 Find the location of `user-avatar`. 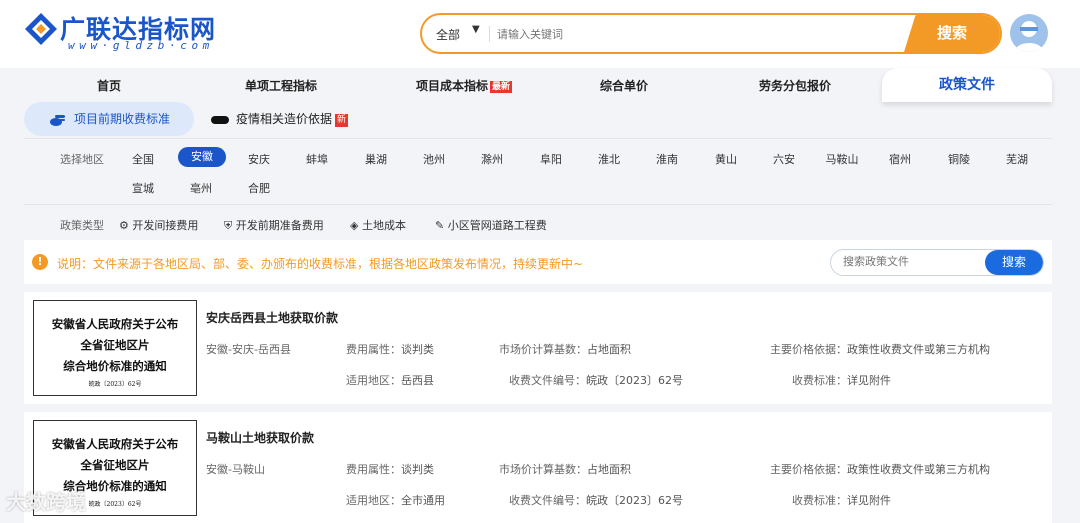

user-avatar is located at coordinates (1029, 33).